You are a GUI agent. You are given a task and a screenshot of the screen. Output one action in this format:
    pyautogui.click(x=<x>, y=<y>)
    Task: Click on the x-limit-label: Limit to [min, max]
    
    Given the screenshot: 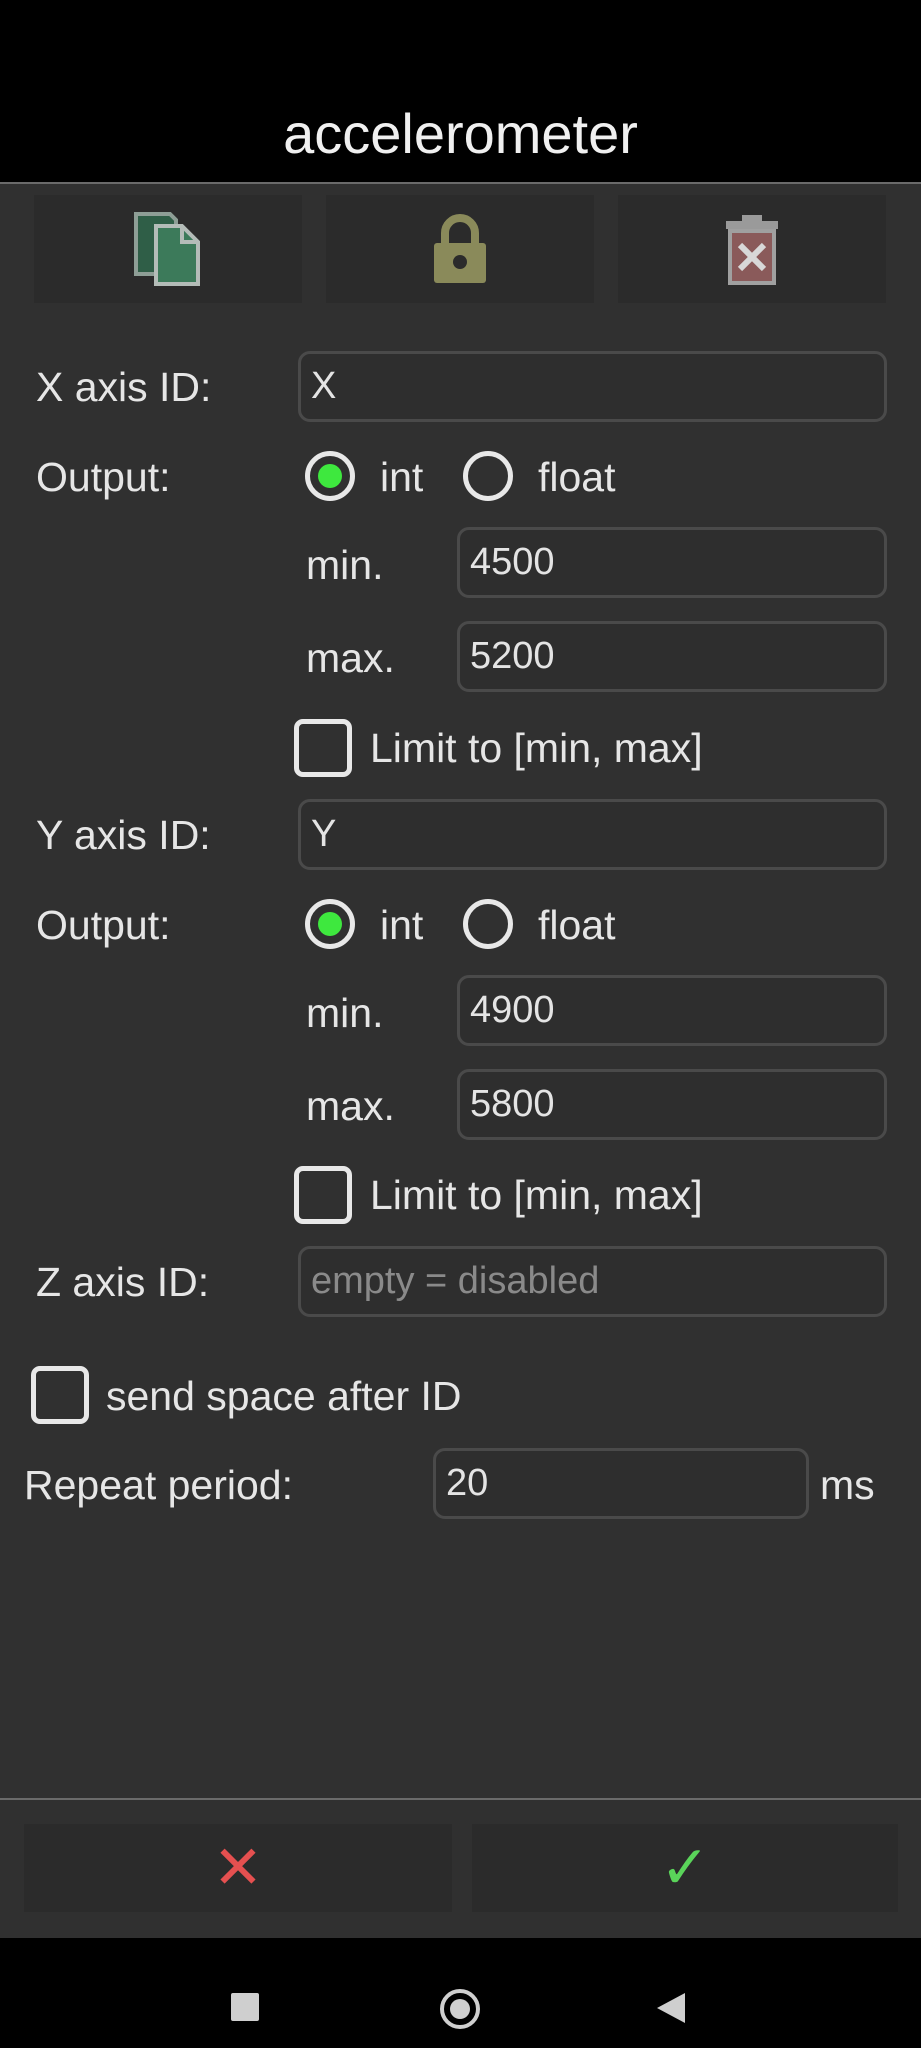 What is the action you would take?
    pyautogui.click(x=536, y=748)
    